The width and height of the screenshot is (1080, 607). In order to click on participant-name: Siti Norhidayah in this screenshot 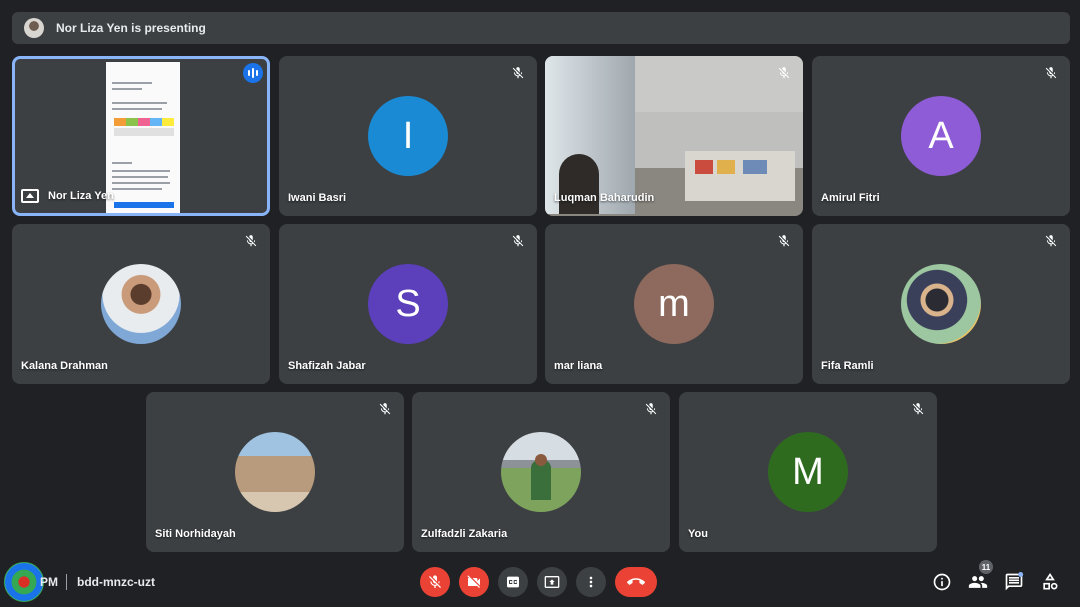, I will do `click(195, 534)`.